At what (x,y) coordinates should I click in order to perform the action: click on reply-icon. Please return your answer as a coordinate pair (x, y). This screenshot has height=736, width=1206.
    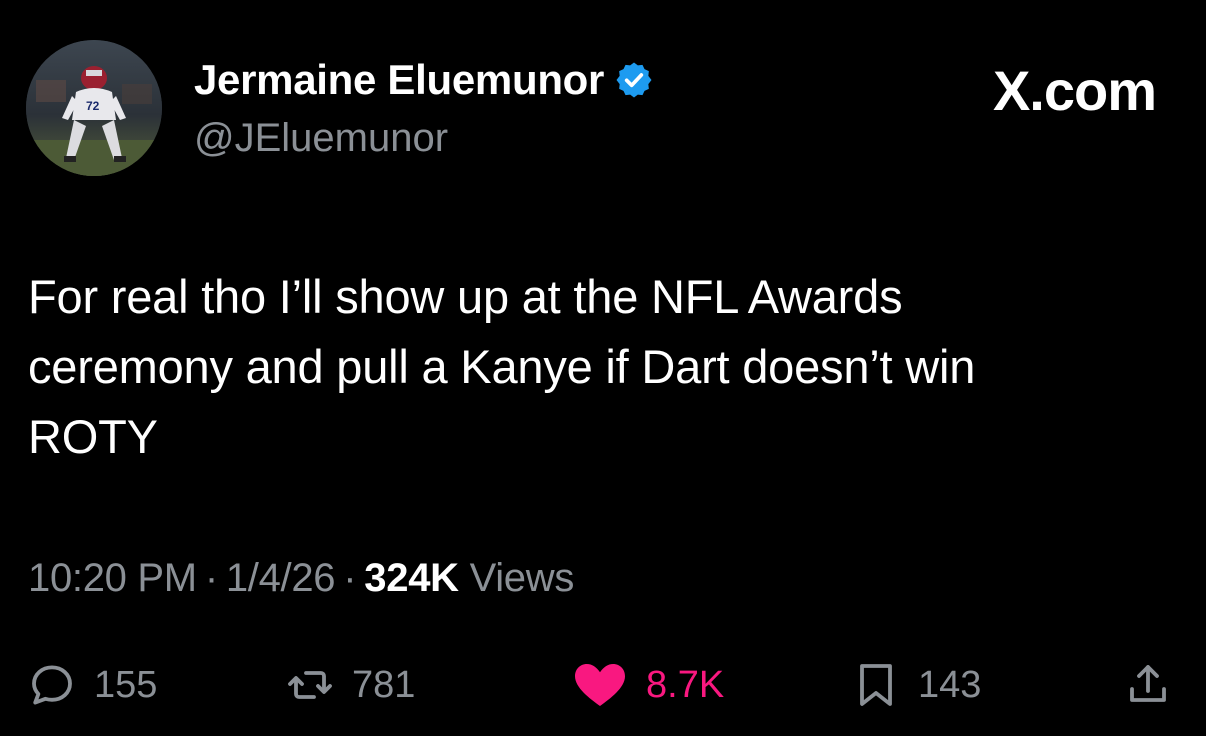
    Looking at the image, I should click on (52, 685).